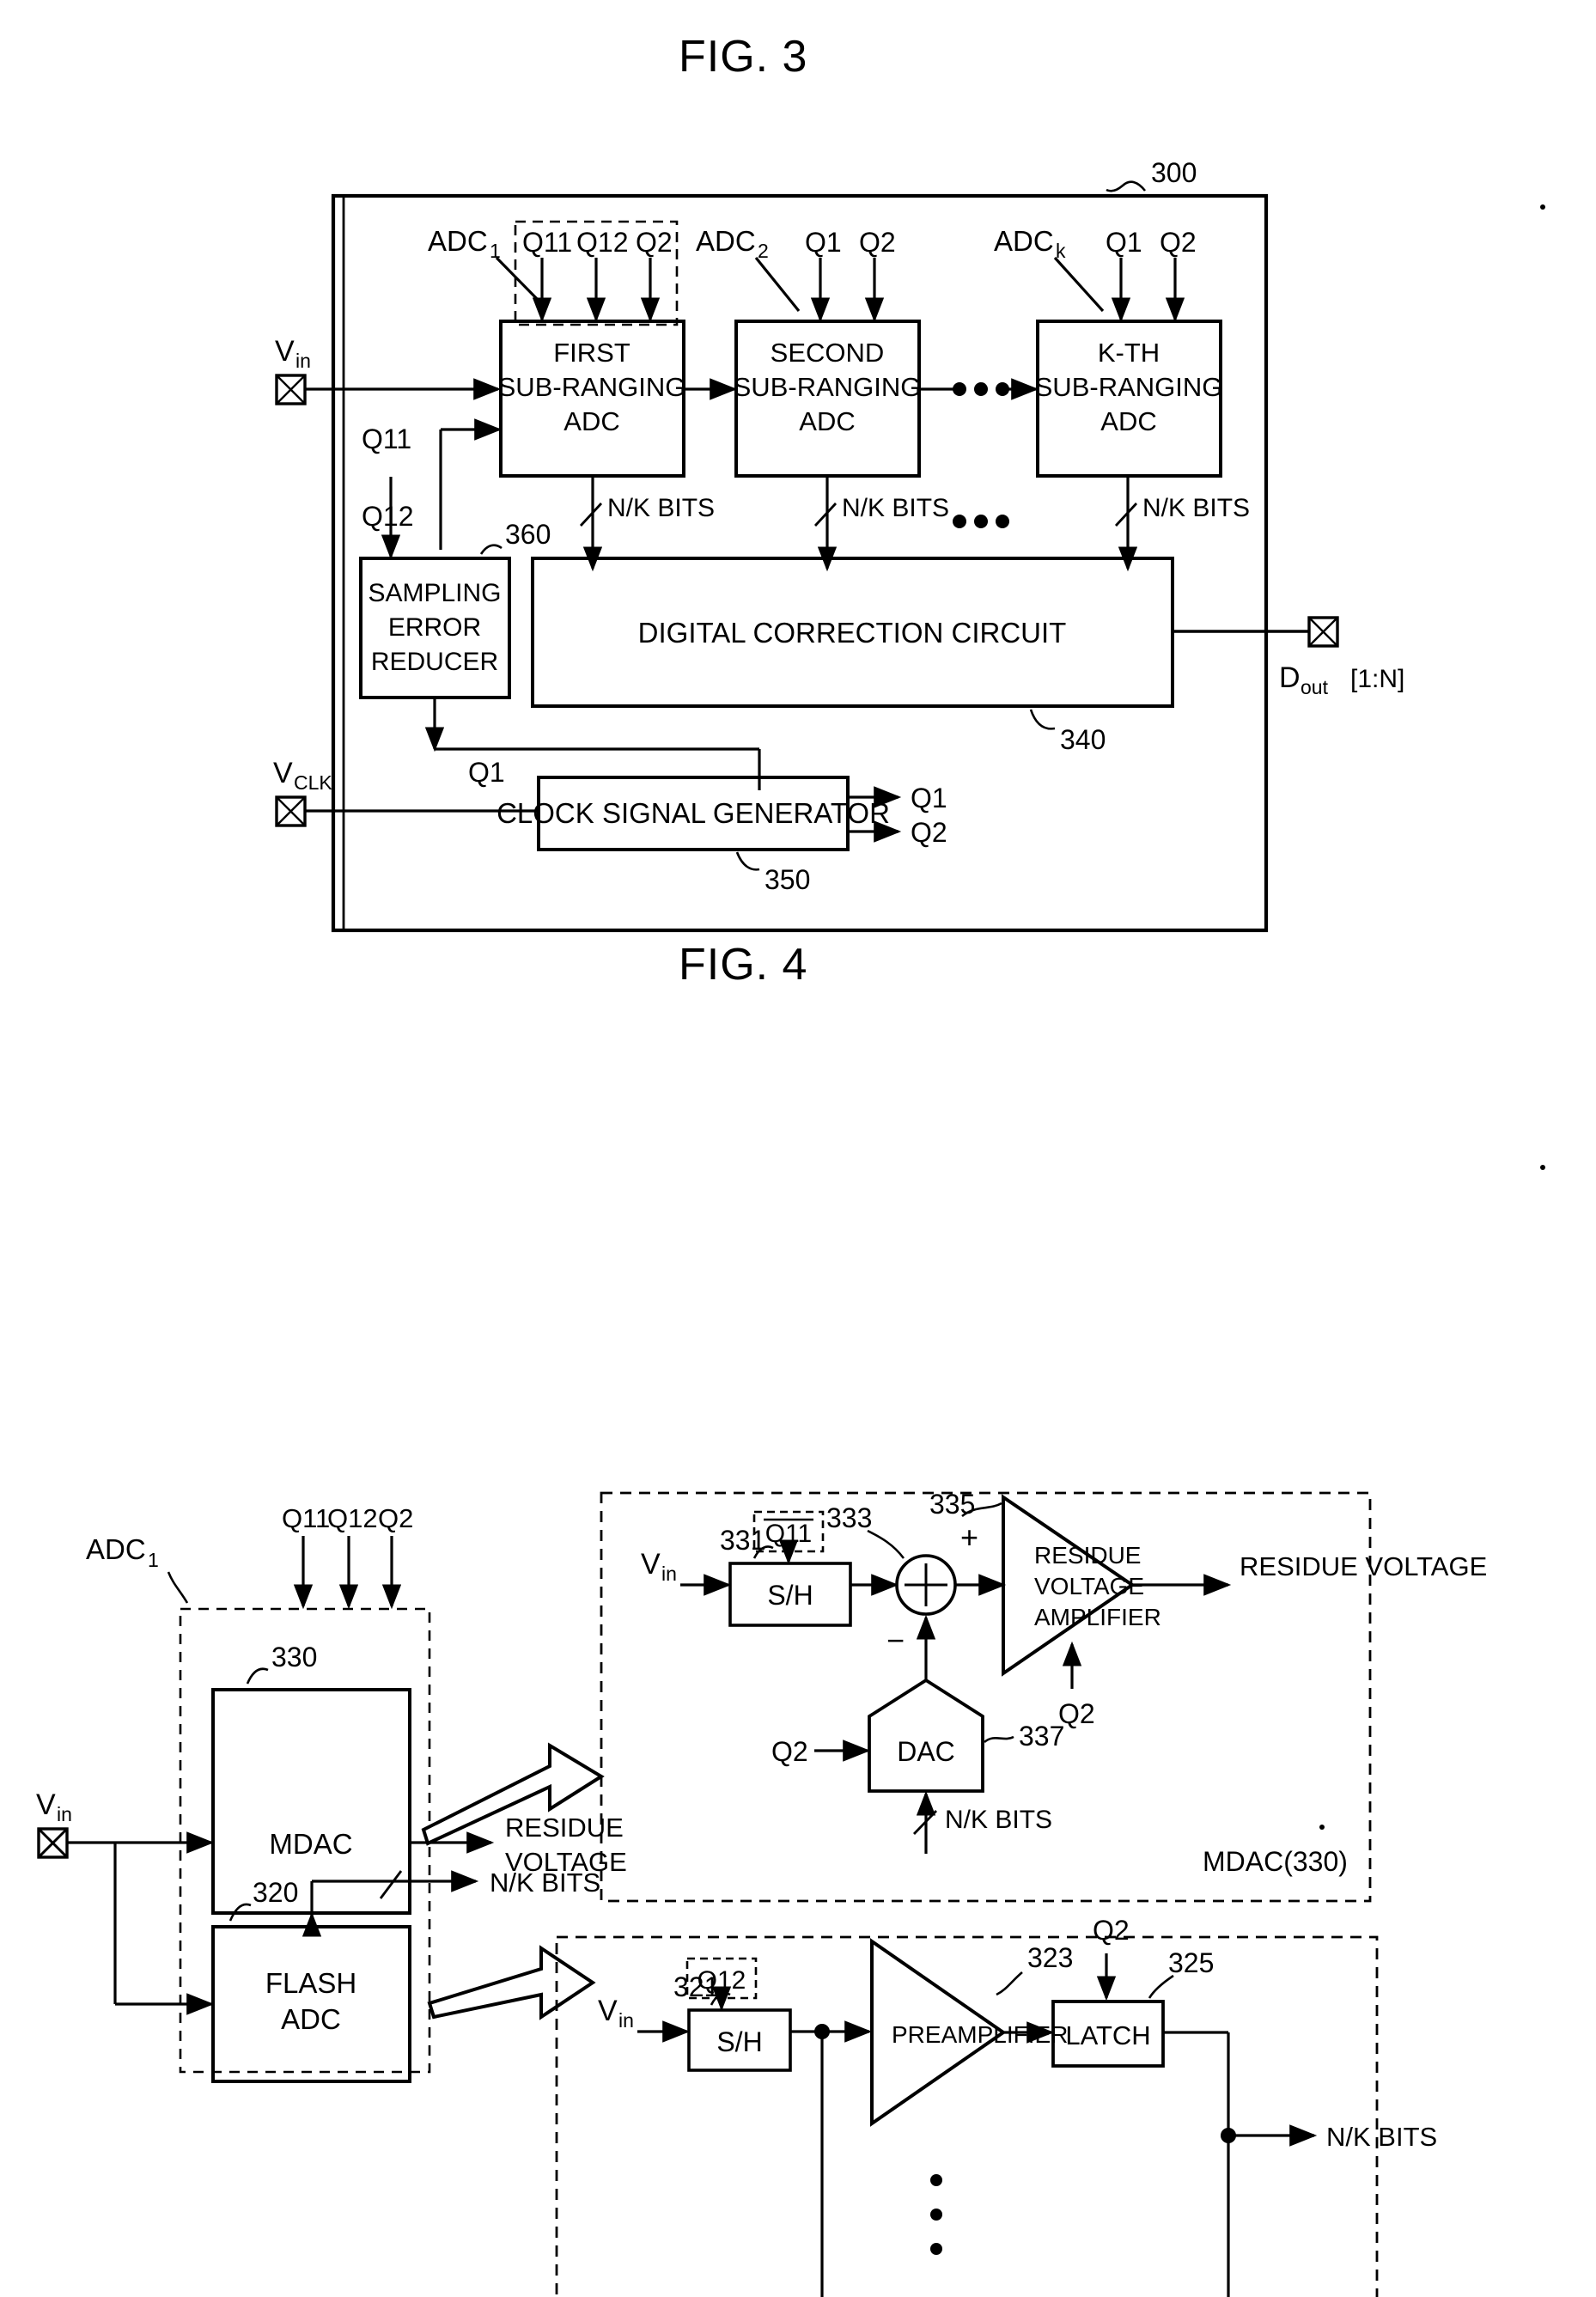 The height and width of the screenshot is (2297, 1596). Describe the element at coordinates (929, 798) in the screenshot. I see `clockgen-out-q1: Q1` at that location.